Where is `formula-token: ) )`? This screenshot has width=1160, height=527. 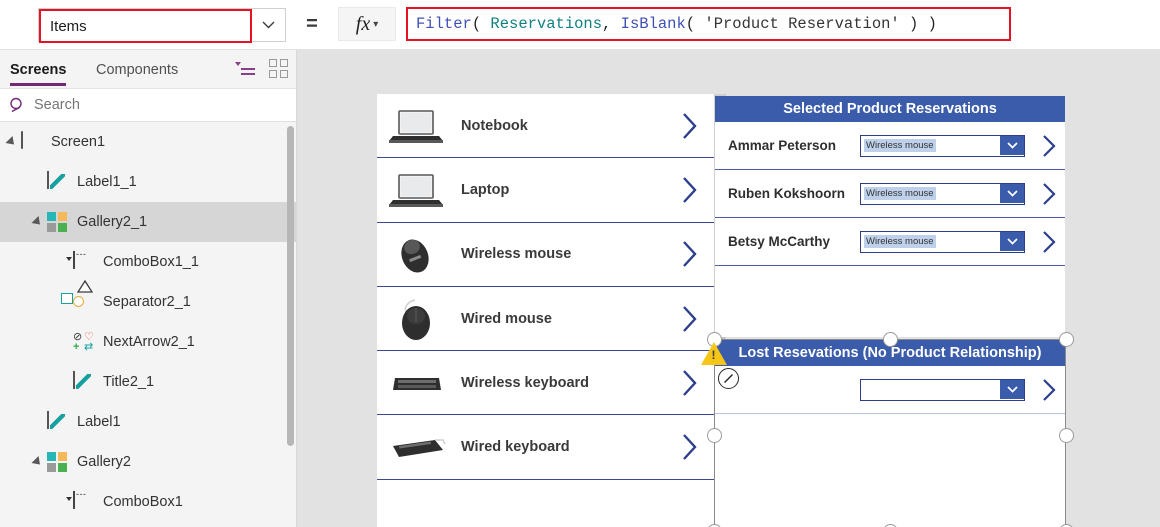
formula-token: ) ) is located at coordinates (918, 24).